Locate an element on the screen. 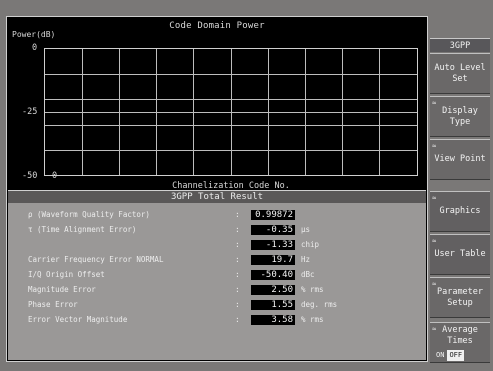 This screenshot has height=371, width=493. softkey-label: User Table is located at coordinates (460, 254).